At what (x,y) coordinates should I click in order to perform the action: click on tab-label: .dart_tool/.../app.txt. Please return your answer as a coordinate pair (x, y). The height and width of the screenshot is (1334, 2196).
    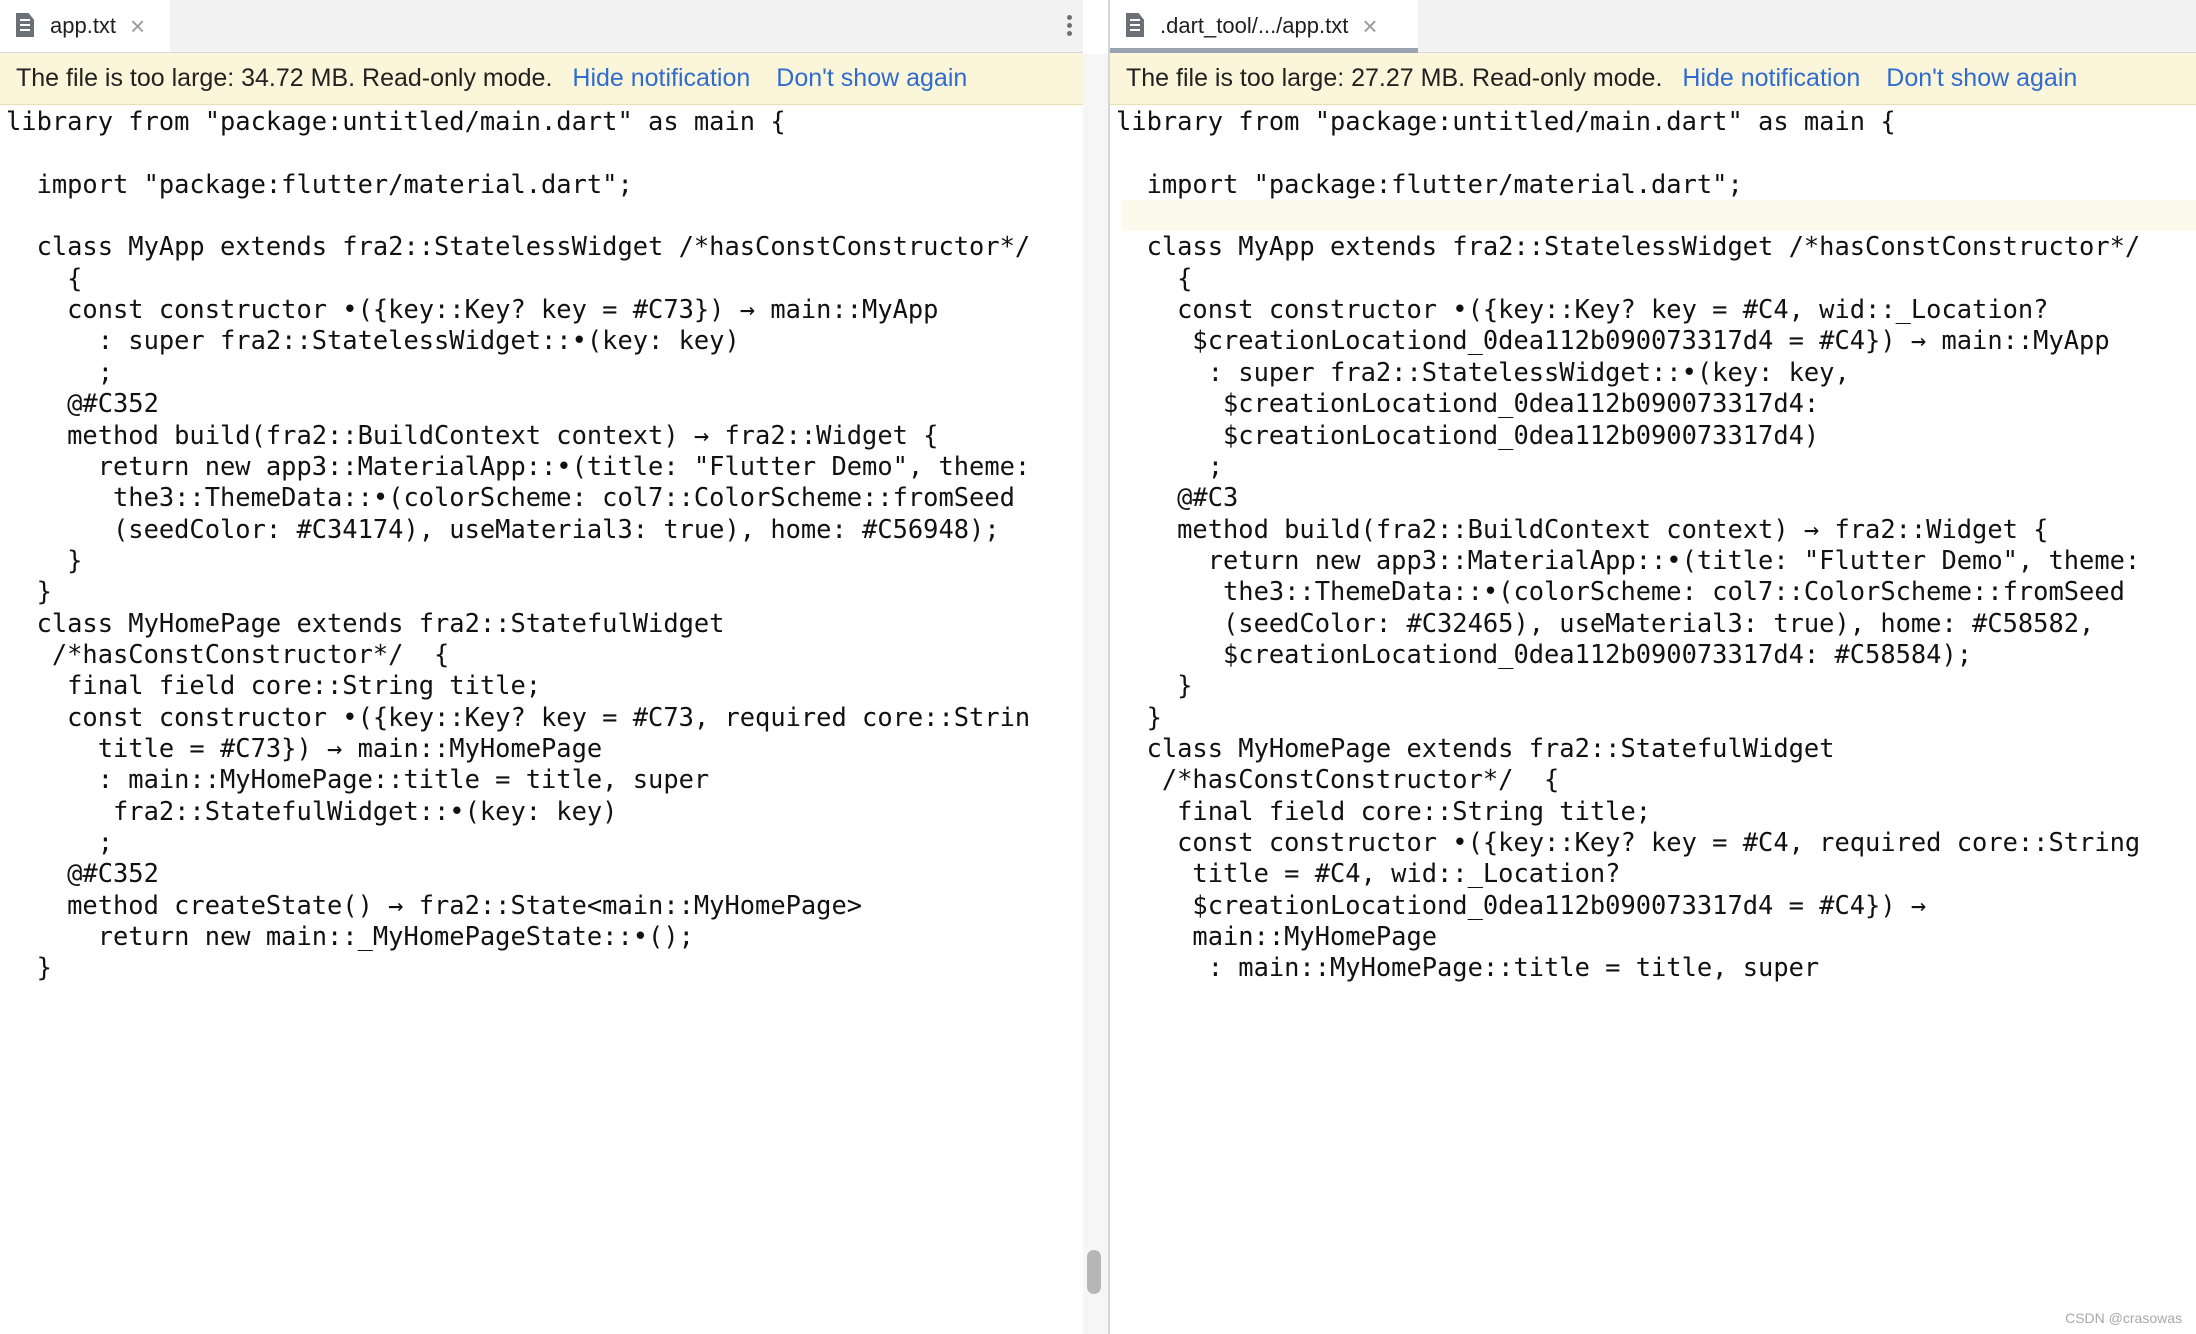
    Looking at the image, I should click on (1254, 25).